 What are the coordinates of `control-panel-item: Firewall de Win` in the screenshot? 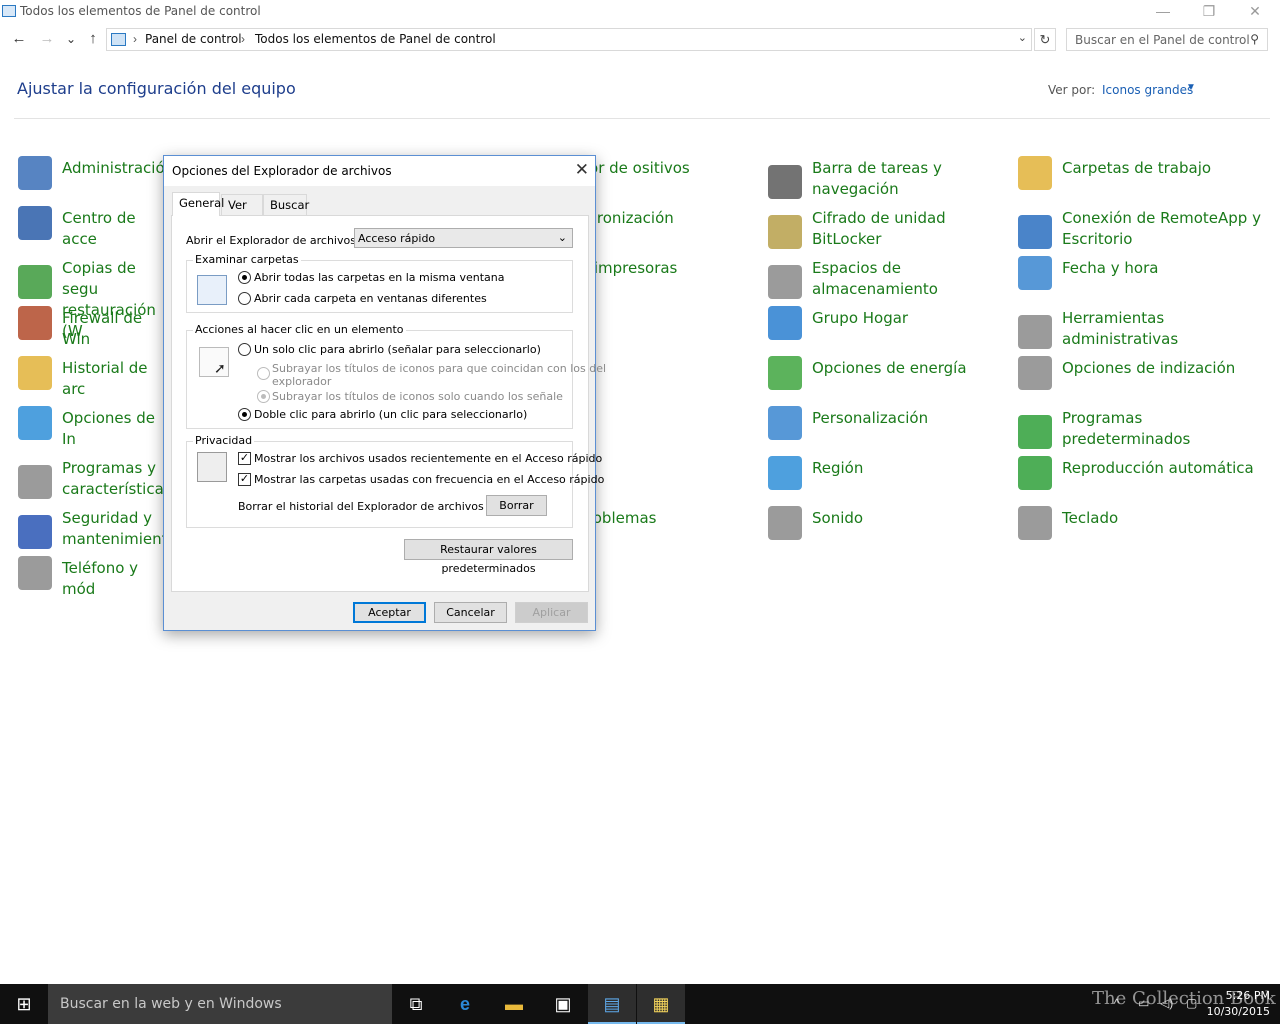 It's located at (92, 330).